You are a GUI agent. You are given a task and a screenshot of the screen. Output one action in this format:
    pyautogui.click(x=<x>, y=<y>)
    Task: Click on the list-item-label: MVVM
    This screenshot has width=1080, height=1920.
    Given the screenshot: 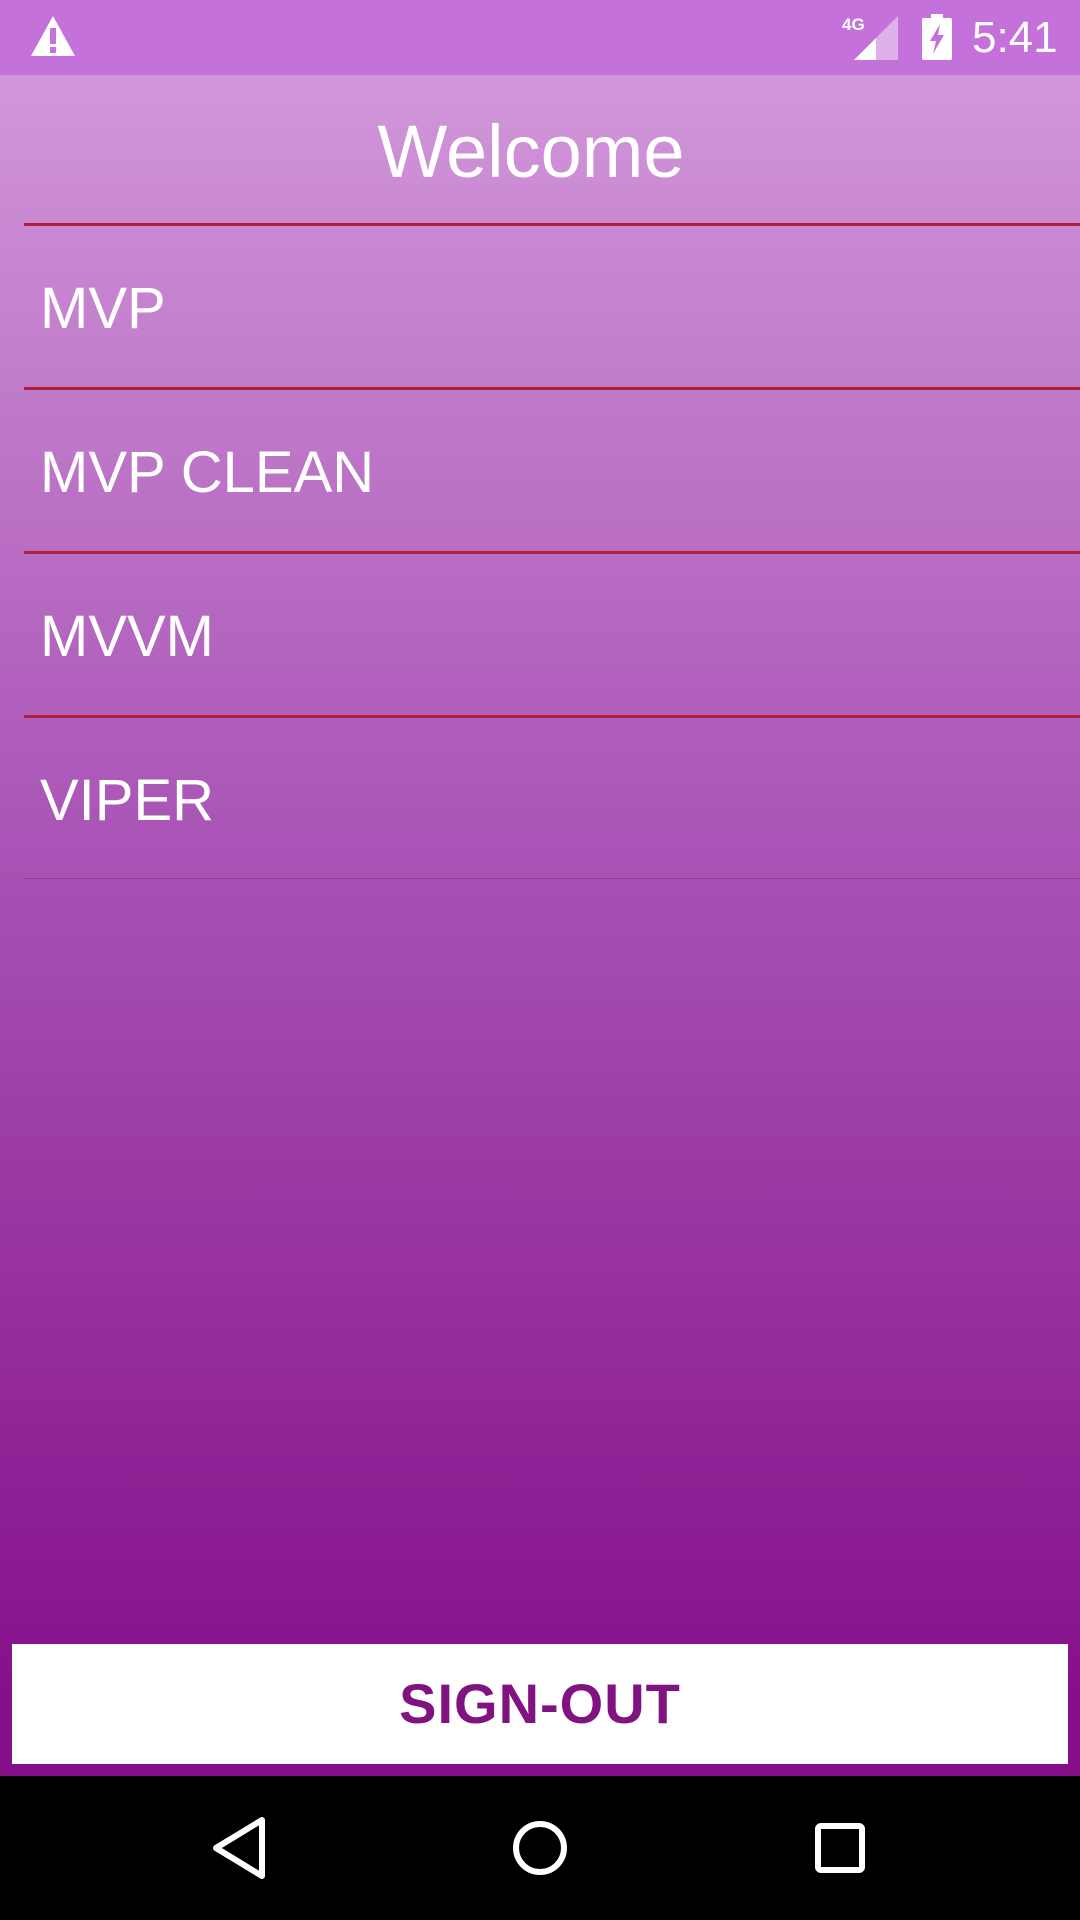 What is the action you would take?
    pyautogui.click(x=127, y=636)
    